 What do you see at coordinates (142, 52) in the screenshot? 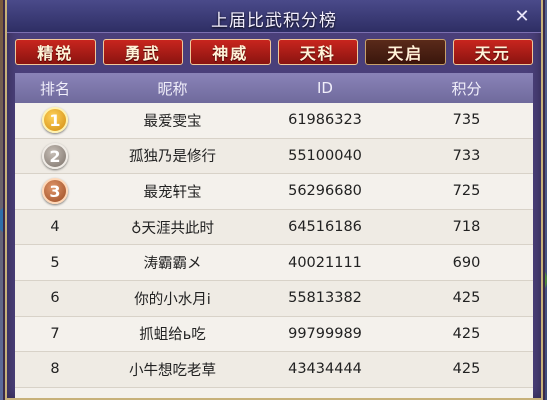
I see `tab-yongwu: 勇武` at bounding box center [142, 52].